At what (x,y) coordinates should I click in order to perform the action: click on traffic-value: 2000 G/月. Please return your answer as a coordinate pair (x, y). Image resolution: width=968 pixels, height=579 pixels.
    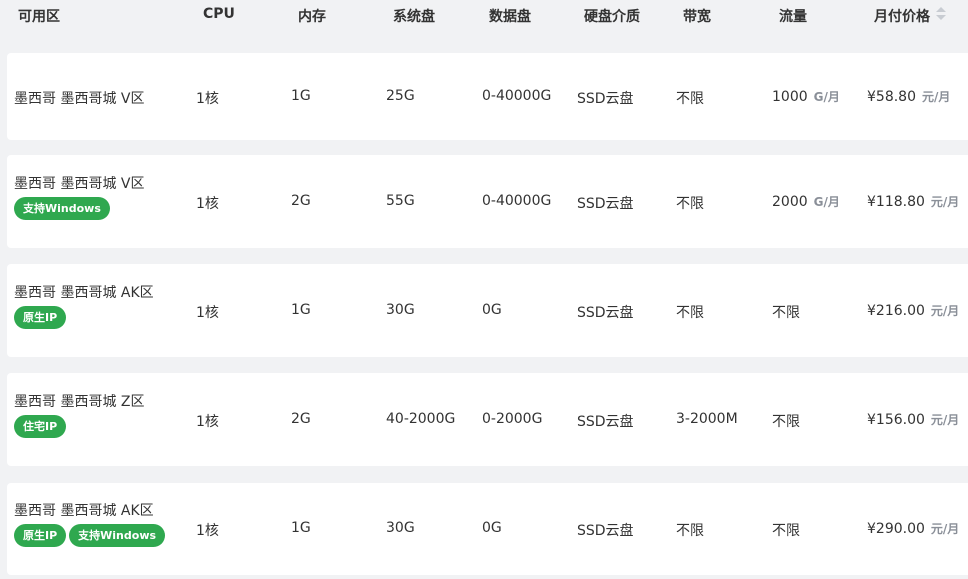
    Looking at the image, I should click on (806, 202).